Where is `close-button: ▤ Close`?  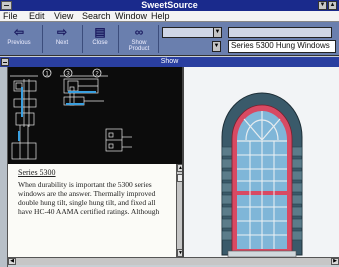 close-button: ▤ Close is located at coordinates (100, 38).